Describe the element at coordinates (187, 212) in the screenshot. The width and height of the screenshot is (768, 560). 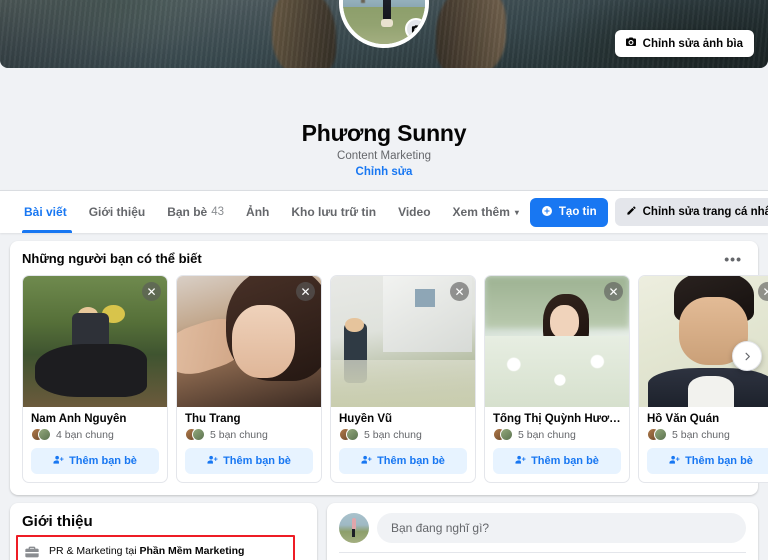
I see `tab-label: Bạn bè` at that location.